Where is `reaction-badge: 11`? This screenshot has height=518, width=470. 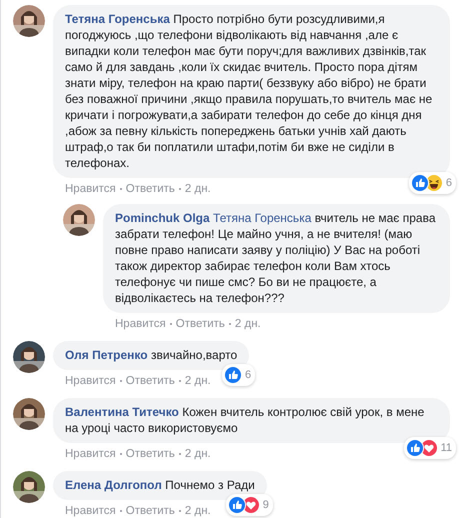
reaction-badge: 11 is located at coordinates (430, 448).